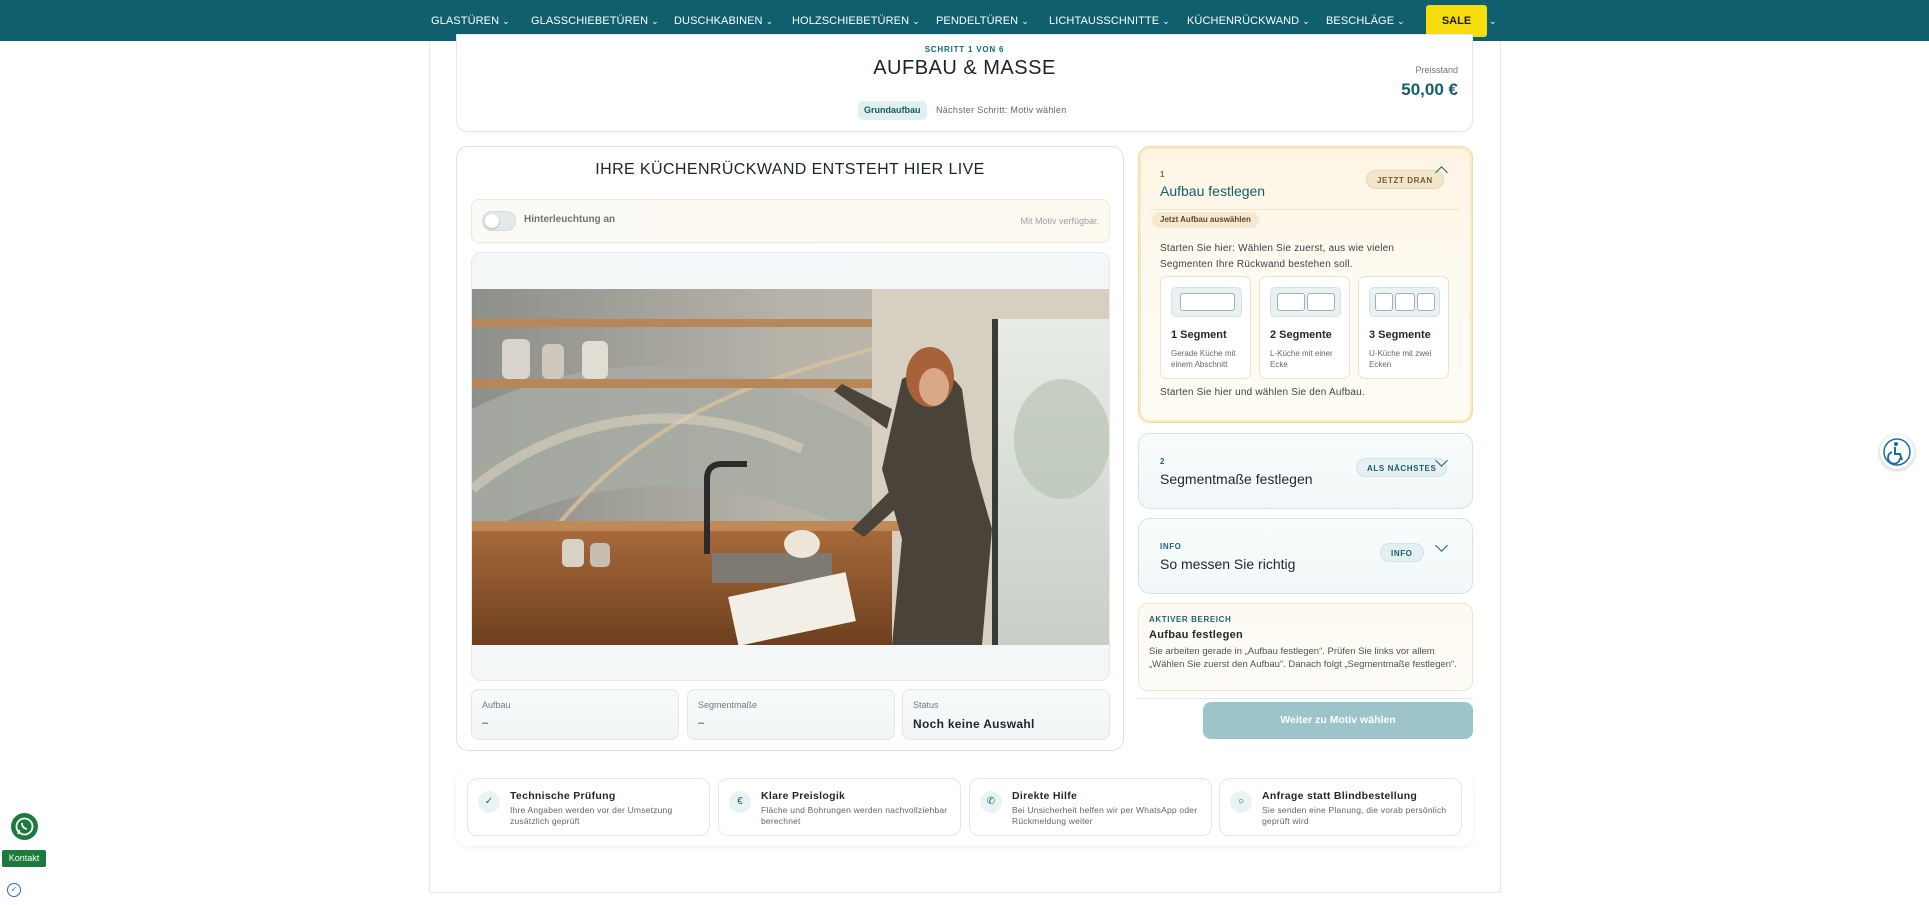 The image size is (1929, 905). Describe the element at coordinates (964, 68) in the screenshot. I see `page-title: AUFBAU & MASSE` at that location.